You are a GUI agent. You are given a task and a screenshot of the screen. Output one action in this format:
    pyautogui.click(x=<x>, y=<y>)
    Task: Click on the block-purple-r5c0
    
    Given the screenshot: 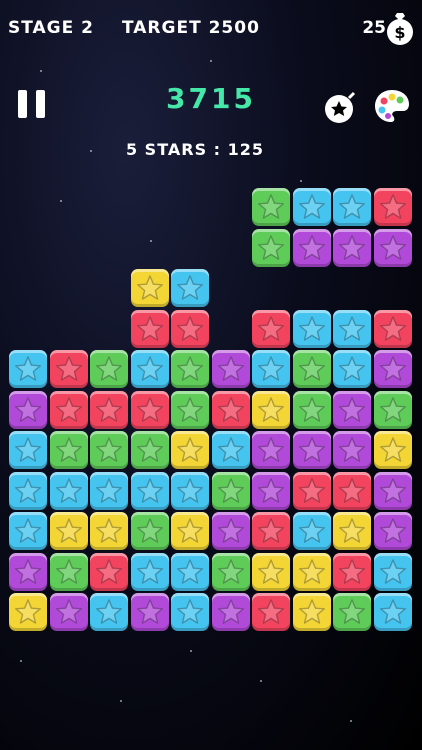 What is the action you would take?
    pyautogui.click(x=28, y=410)
    